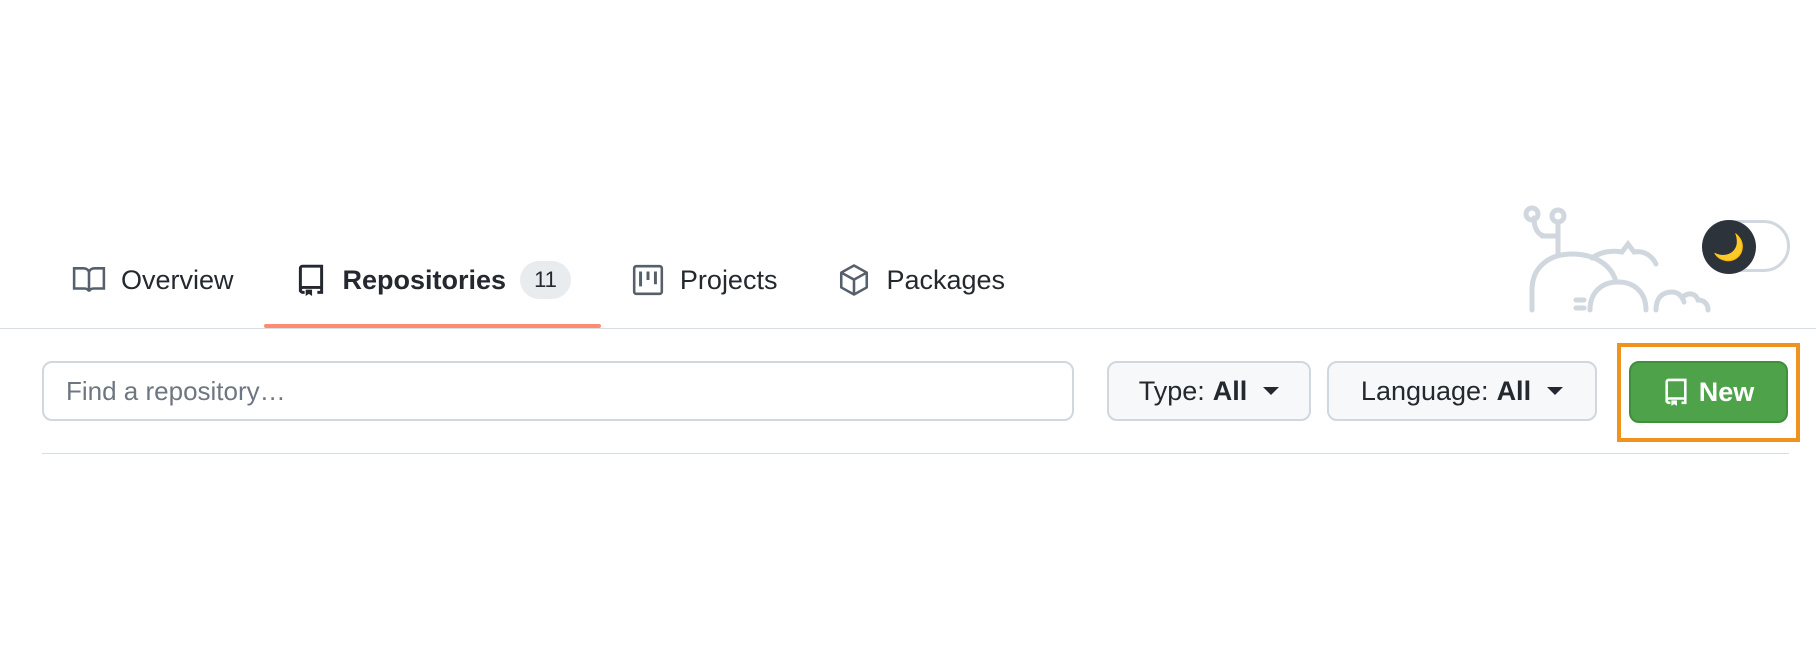 This screenshot has height=645, width=1816. Describe the element at coordinates (1726, 391) in the screenshot. I see `new-button-label: New` at that location.